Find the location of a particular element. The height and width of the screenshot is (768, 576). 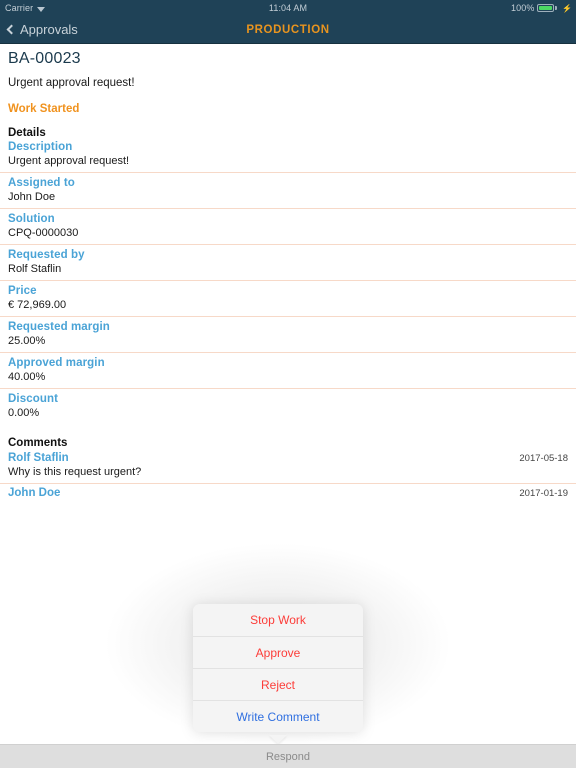

respond-button: Respond is located at coordinates (288, 757).